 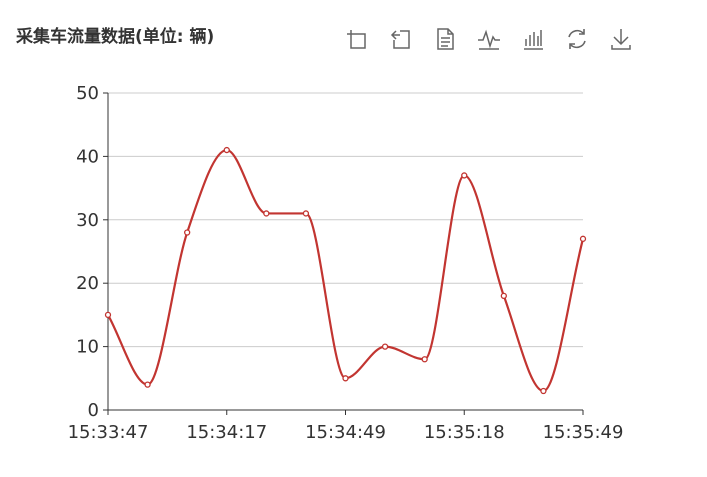 I want to click on y-tick-label: 30, so click(x=87, y=220).